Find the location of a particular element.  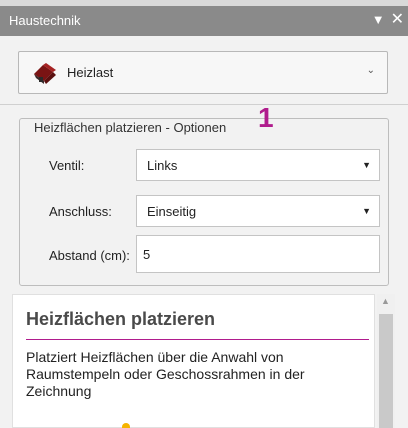

anschluss-value: Einseitig is located at coordinates (172, 211).